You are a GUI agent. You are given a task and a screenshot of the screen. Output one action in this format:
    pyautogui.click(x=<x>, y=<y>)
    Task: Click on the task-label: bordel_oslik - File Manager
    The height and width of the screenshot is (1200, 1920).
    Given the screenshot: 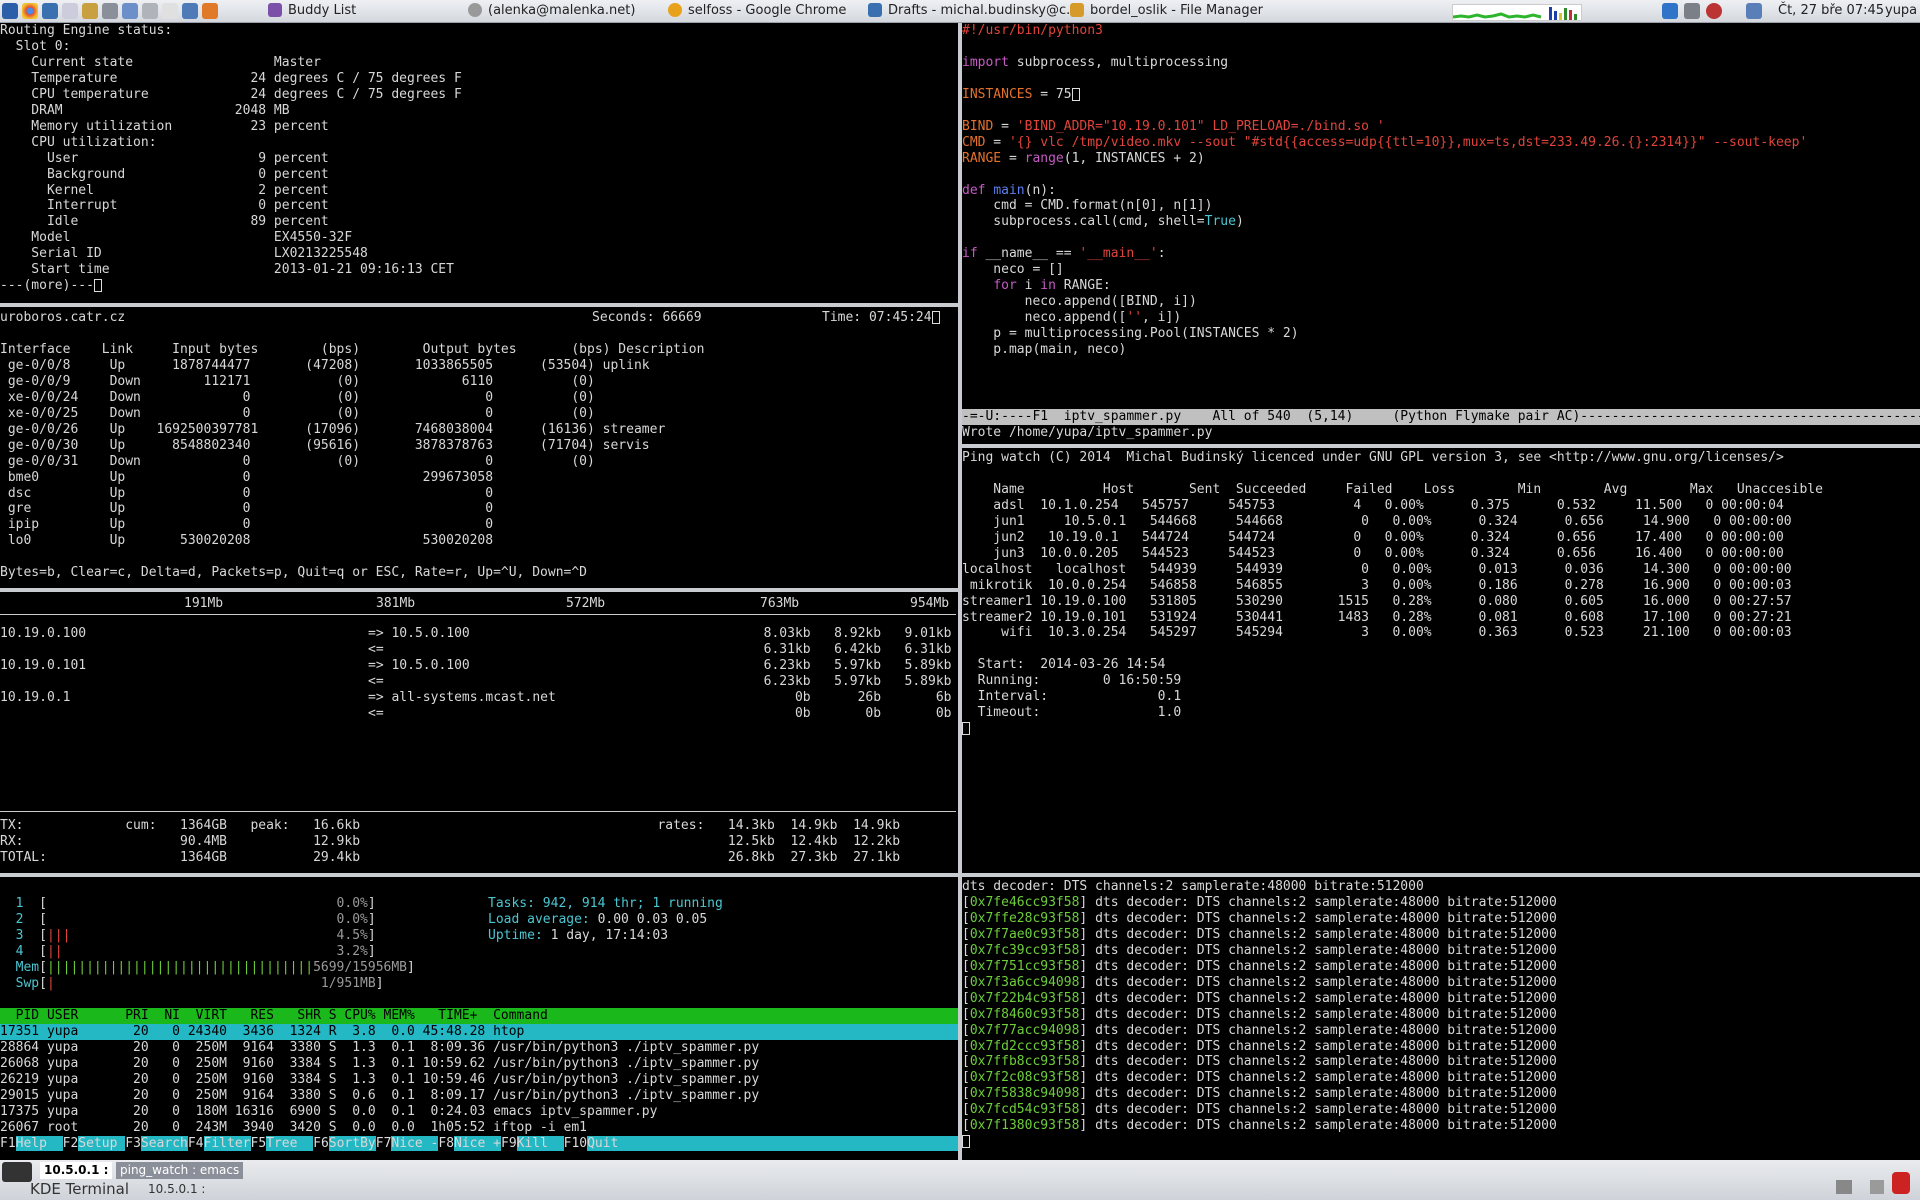 What is the action you would take?
    pyautogui.click(x=1176, y=10)
    